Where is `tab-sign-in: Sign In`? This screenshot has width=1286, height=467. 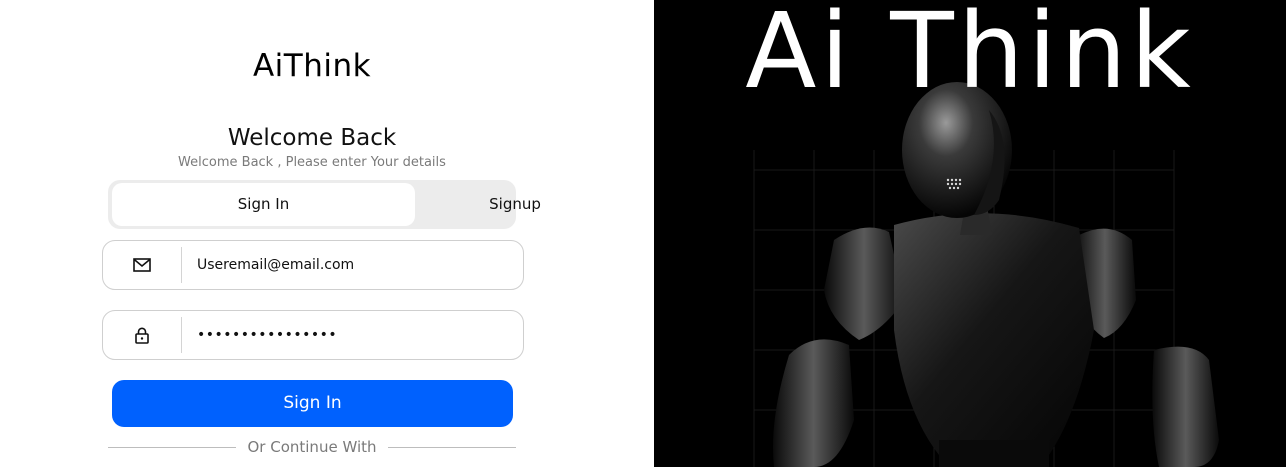 tab-sign-in: Sign In is located at coordinates (263, 204).